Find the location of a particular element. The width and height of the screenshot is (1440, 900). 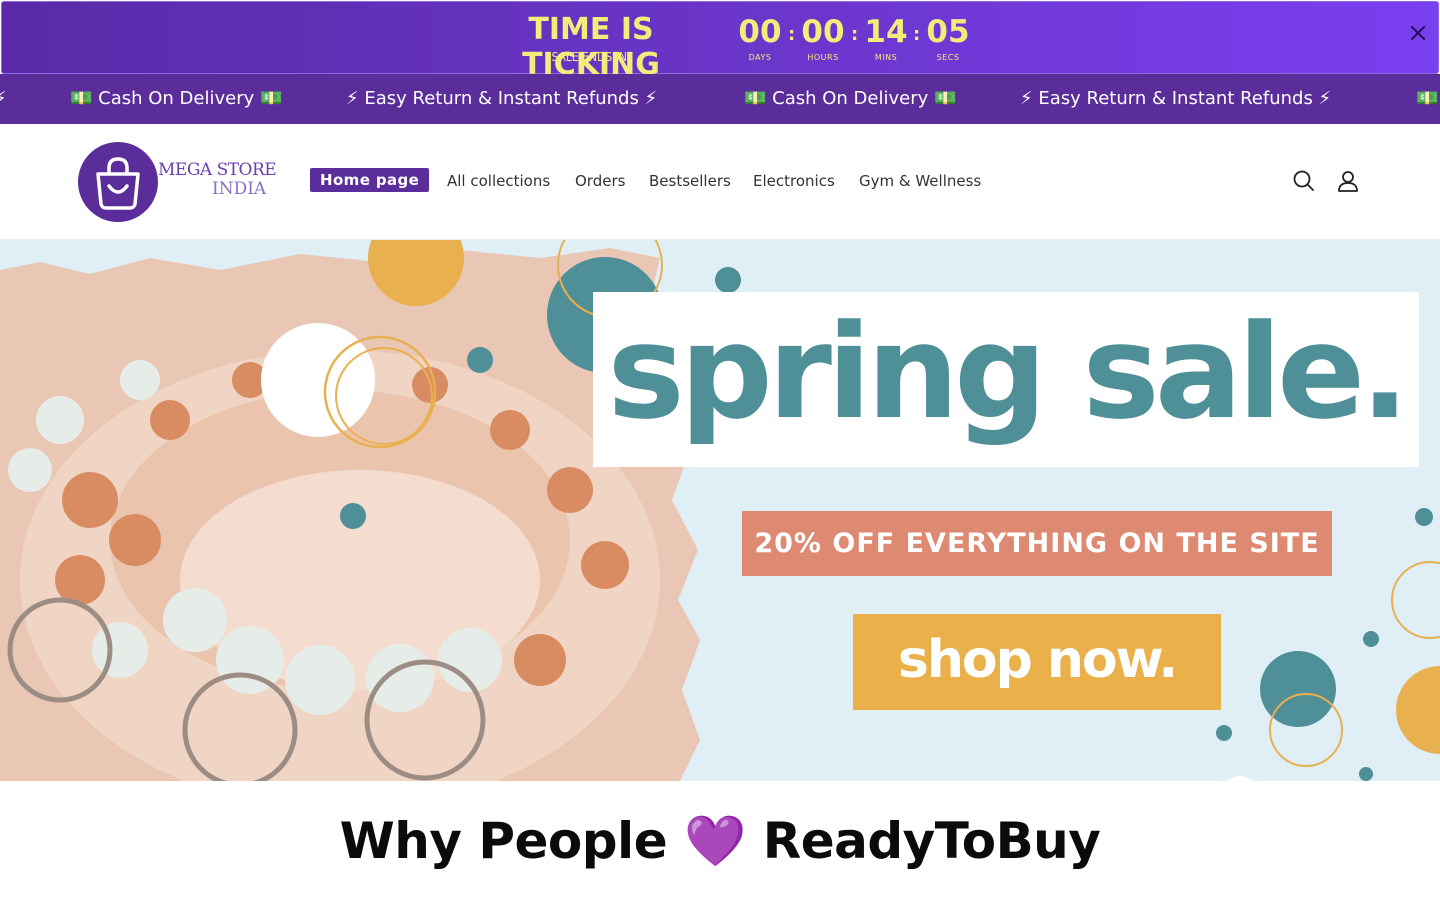

marquee-item-partial: ⚡ is located at coordinates (3, 98).